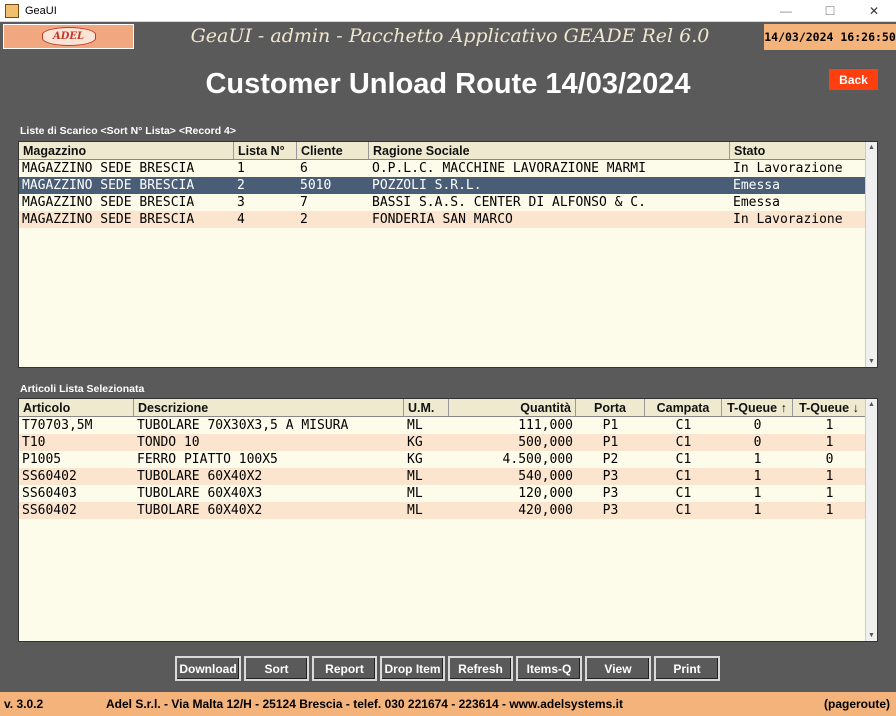 Image resolution: width=896 pixels, height=716 pixels. Describe the element at coordinates (871, 520) in the screenshot. I see `items-scrollbar: ▲ ▼` at that location.